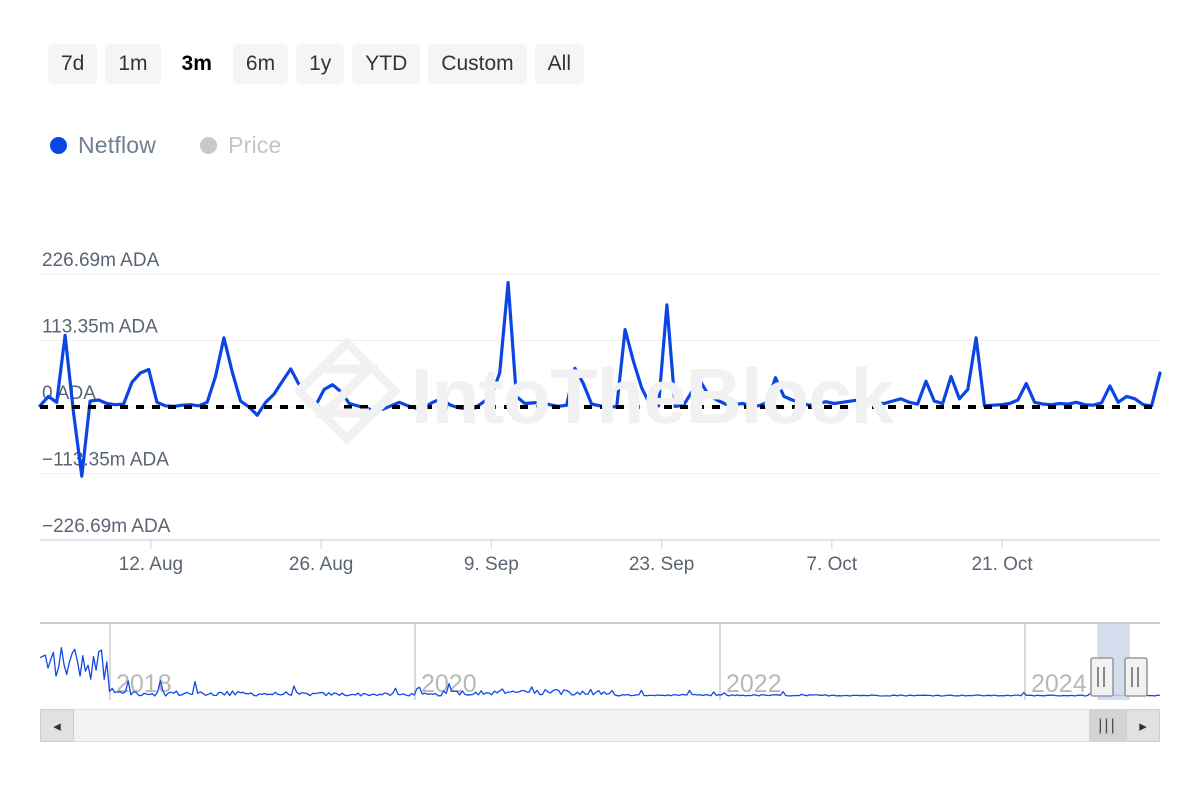 This screenshot has height=800, width=1200. I want to click on range-button-7d: 7d, so click(73, 64).